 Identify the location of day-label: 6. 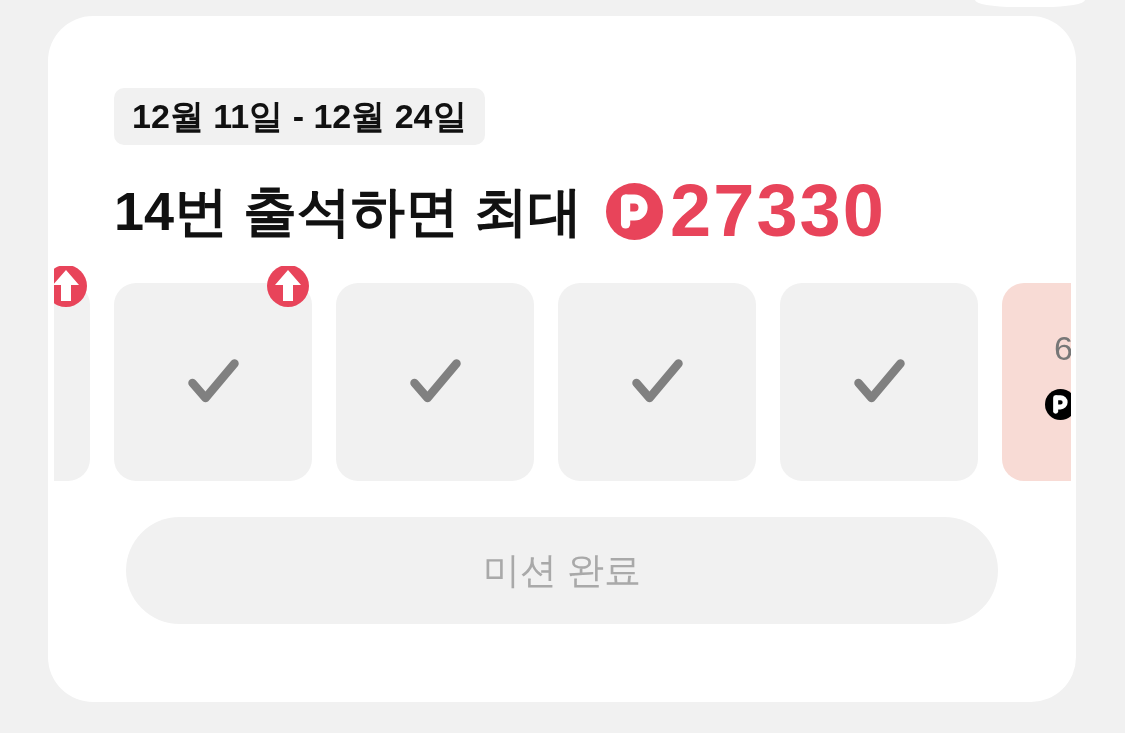
(1062, 348).